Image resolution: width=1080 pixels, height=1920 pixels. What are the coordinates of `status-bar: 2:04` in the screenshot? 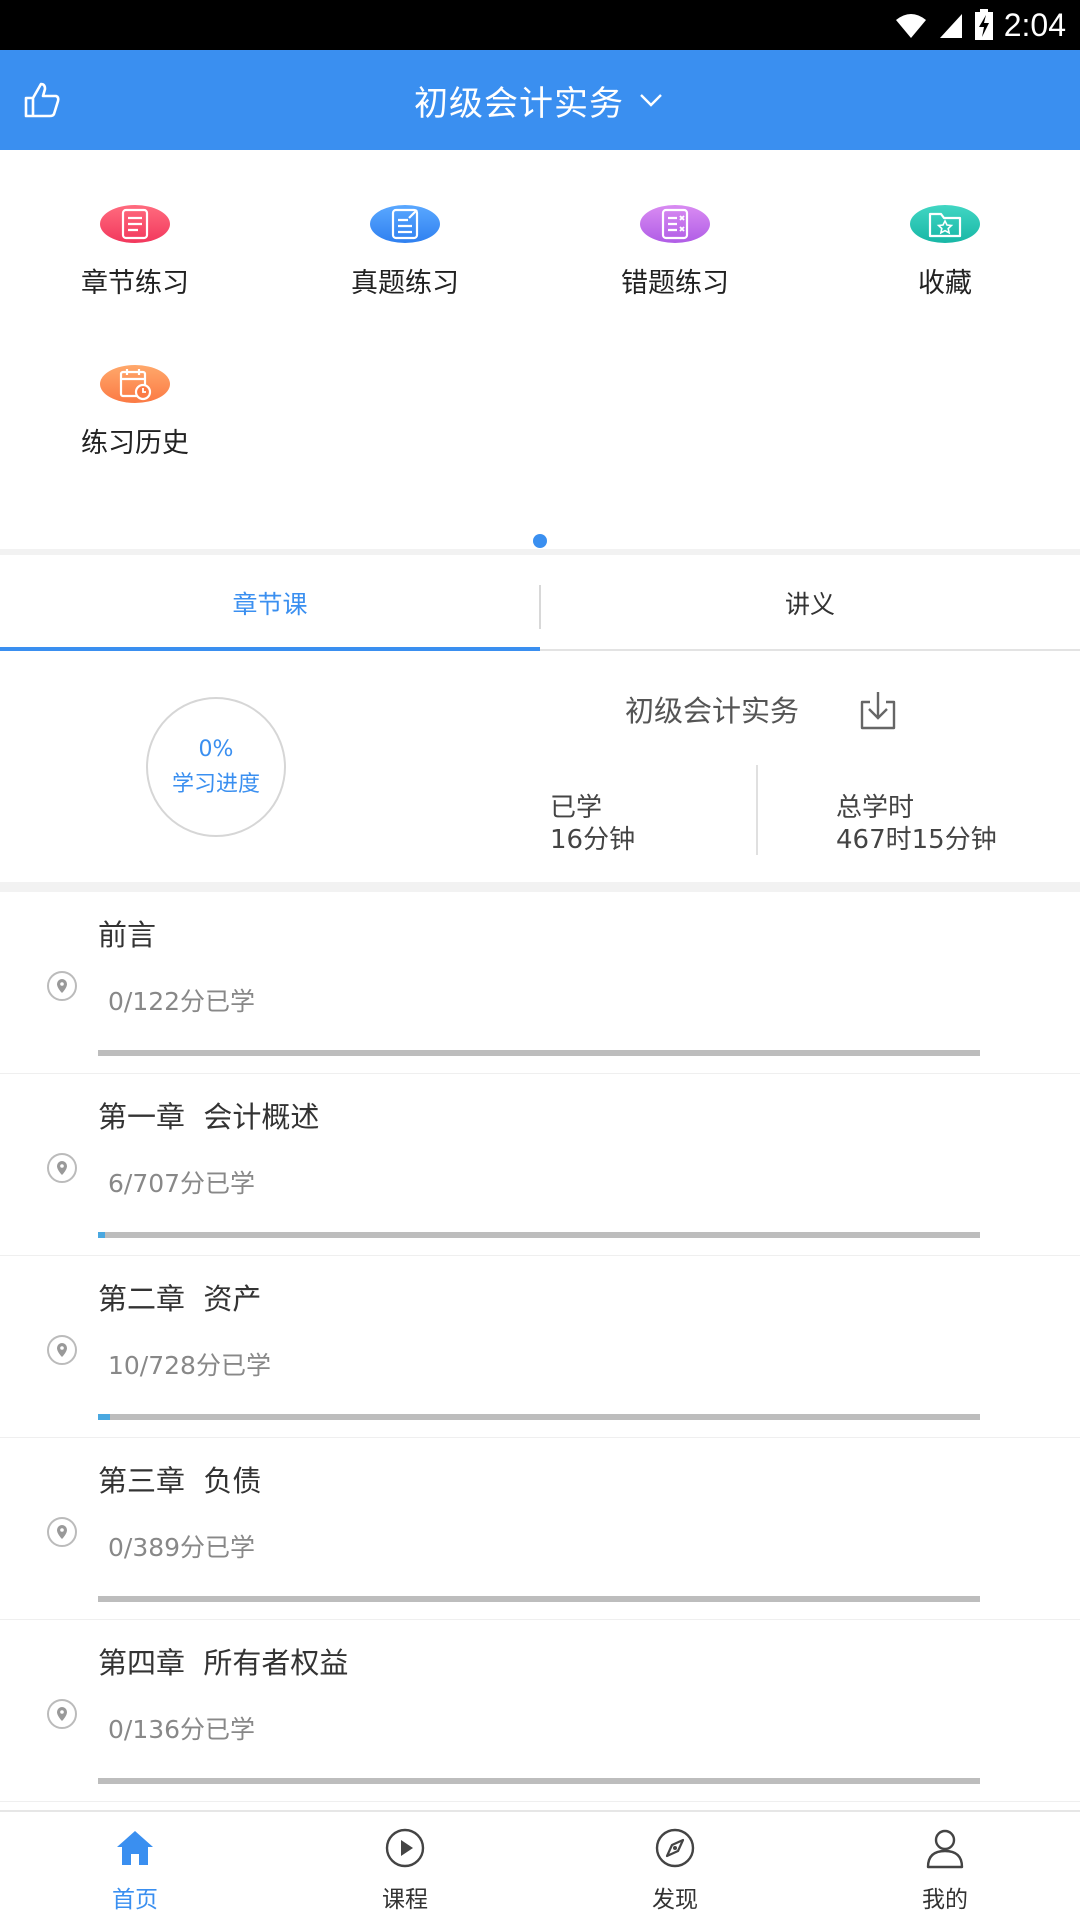 It's located at (540, 25).